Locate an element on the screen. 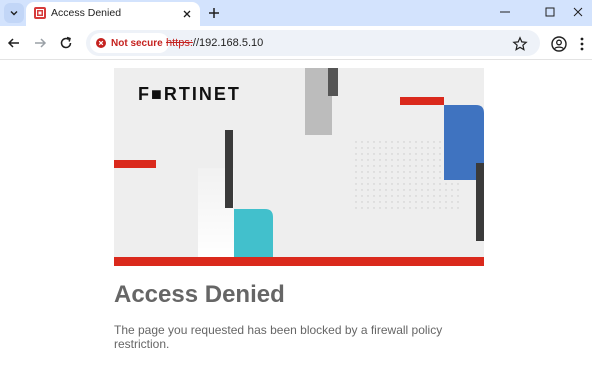 This screenshot has height=370, width=592. fortinet-favicon-icon is located at coordinates (40, 13).